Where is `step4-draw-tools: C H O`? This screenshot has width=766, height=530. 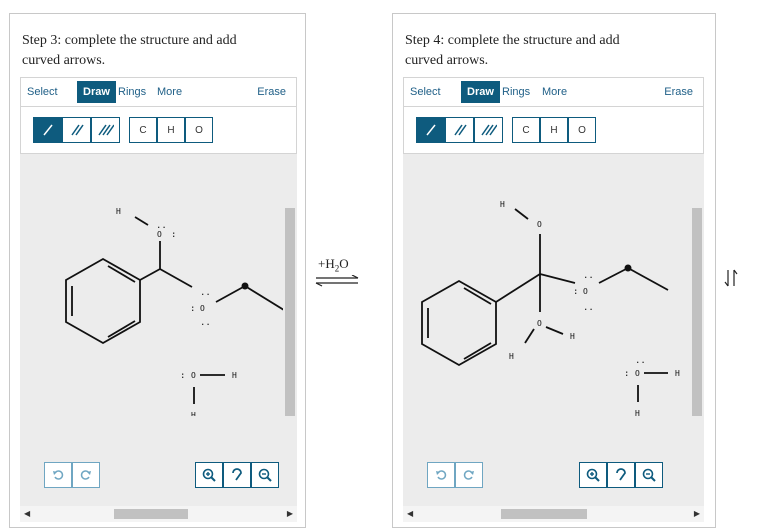 step4-draw-tools: C H O is located at coordinates (553, 130).